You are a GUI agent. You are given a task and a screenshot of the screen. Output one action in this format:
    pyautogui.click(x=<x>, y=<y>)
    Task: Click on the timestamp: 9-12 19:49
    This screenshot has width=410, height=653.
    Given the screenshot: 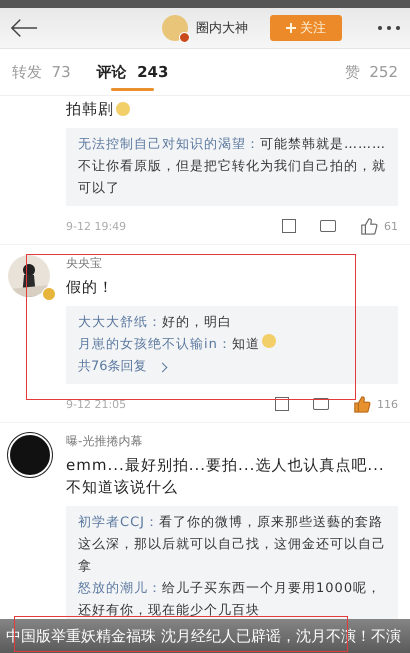 What is the action you would take?
    pyautogui.click(x=96, y=226)
    